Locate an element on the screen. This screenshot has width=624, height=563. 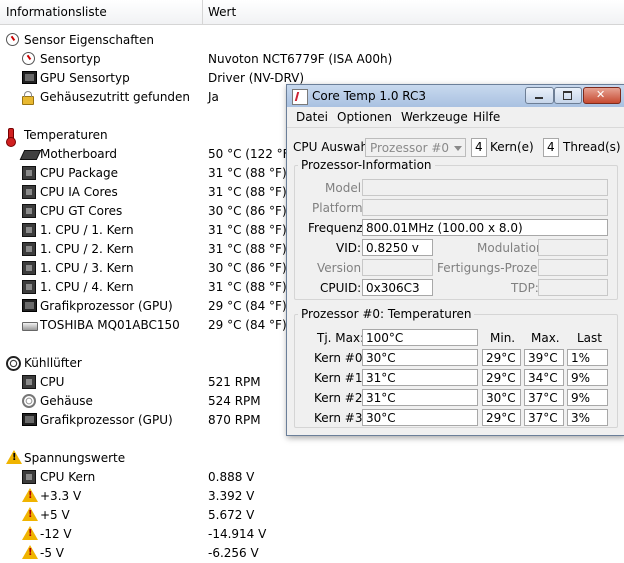
cpu-select-dropdown: Prozessor #0 is located at coordinates (415, 147).